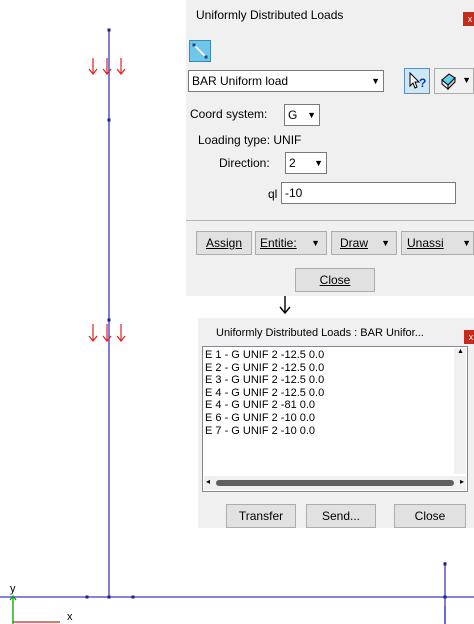 Image resolution: width=474 pixels, height=624 pixels. What do you see at coordinates (240, 81) in the screenshot?
I see `load-type-value: BAR Uniform load` at bounding box center [240, 81].